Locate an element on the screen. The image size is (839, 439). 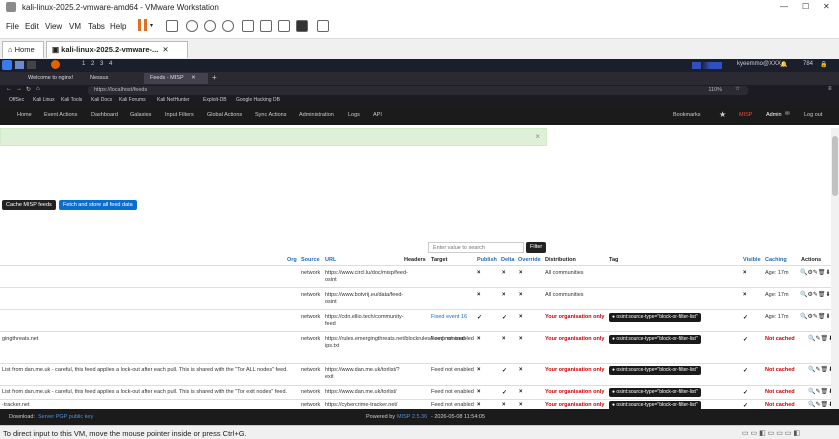
menu-edit: Edit is located at coordinates (32, 26).